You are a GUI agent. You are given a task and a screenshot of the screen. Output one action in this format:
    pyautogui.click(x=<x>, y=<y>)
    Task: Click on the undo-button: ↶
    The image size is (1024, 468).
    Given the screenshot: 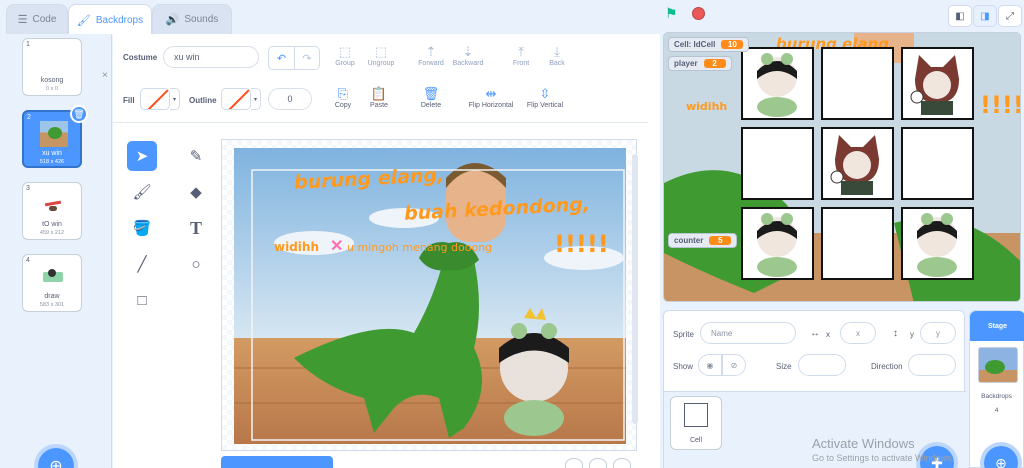 What is the action you would take?
    pyautogui.click(x=281, y=58)
    